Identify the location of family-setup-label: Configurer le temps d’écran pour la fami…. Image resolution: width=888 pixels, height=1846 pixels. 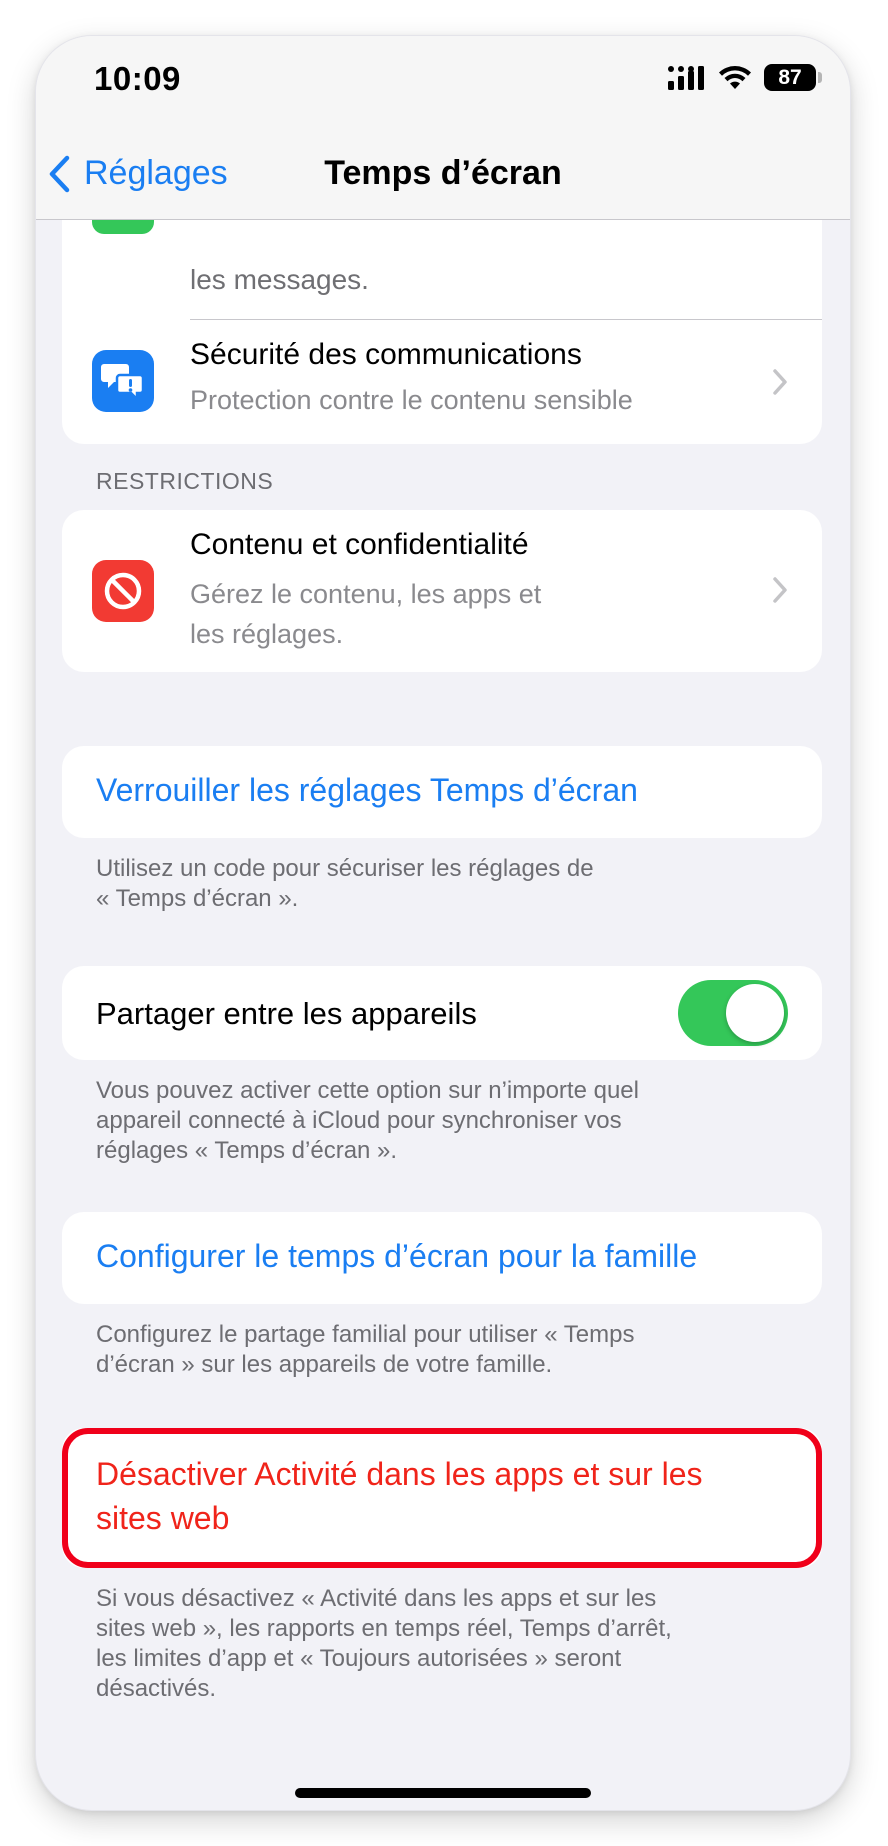
(397, 1256).